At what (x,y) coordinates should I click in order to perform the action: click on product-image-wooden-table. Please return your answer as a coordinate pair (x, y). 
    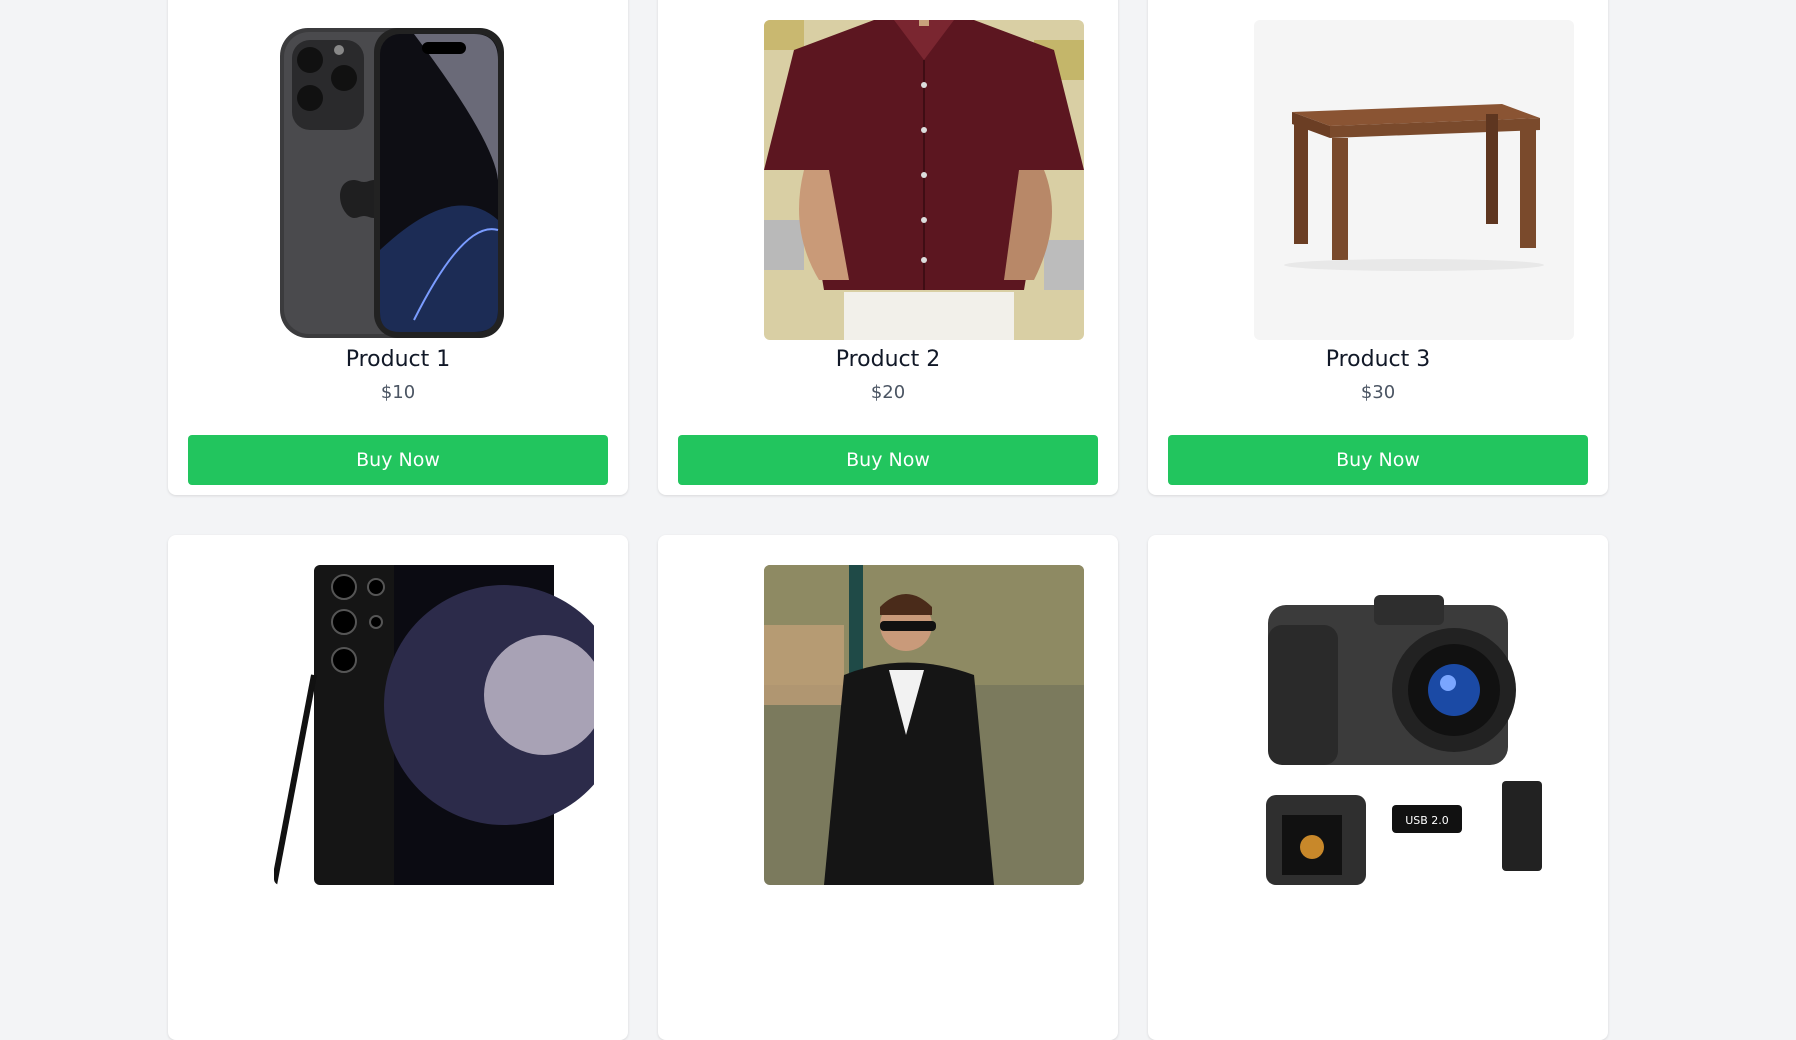
    Looking at the image, I should click on (1414, 180).